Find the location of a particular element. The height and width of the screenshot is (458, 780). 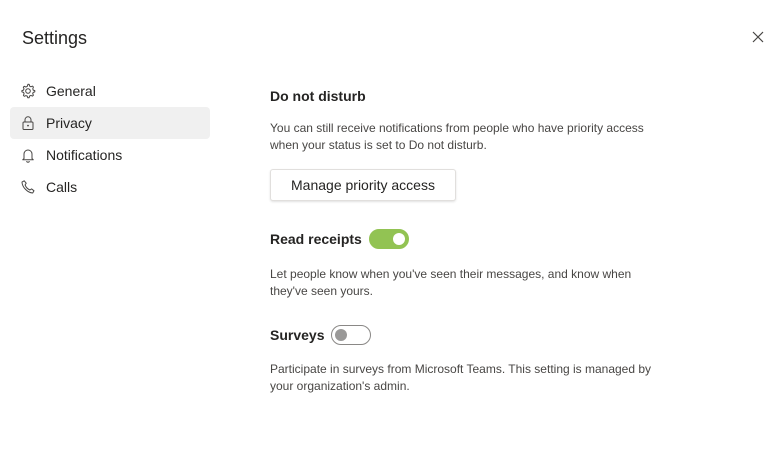

sidebar-nav: General Privacy Notifications Calls is located at coordinates (110, 139).